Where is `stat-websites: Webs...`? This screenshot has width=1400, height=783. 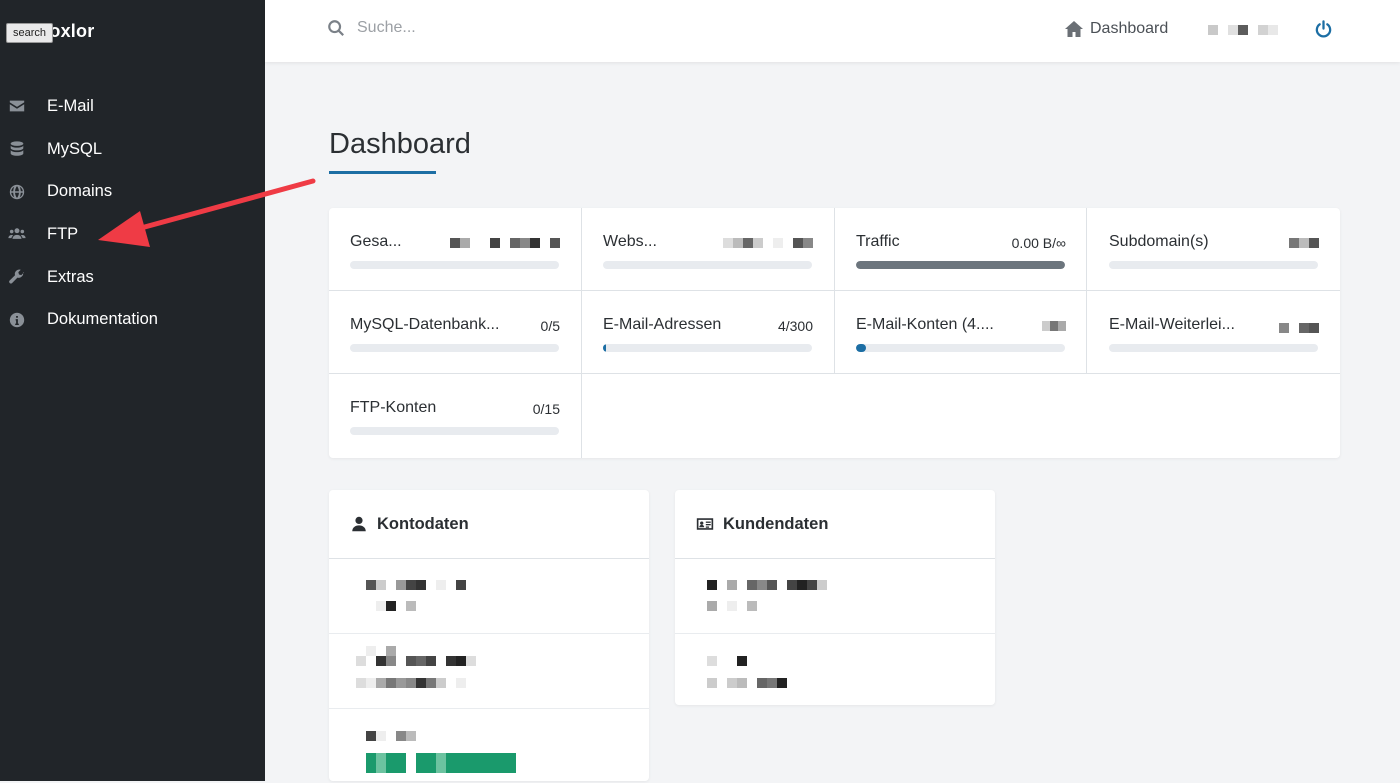 stat-websites: Webs... is located at coordinates (708, 249).